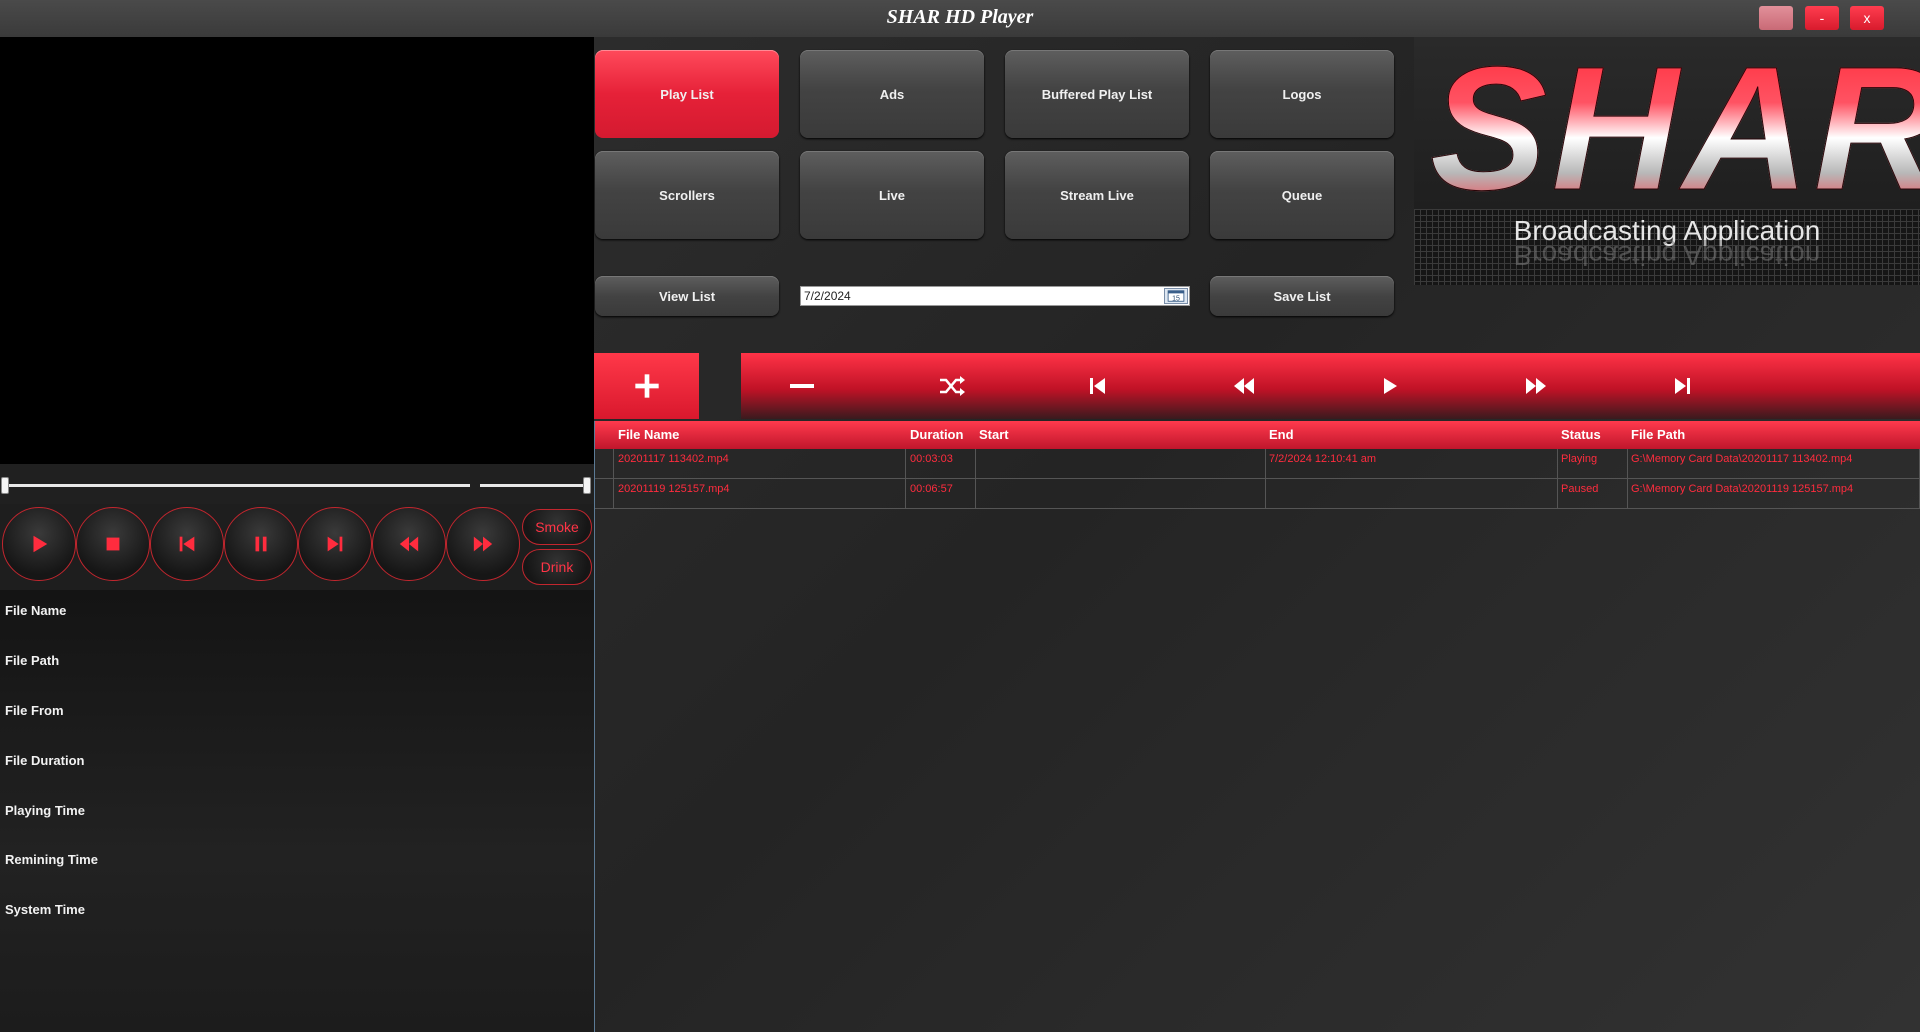 Image resolution: width=1920 pixels, height=1032 pixels. I want to click on date-field: 15, so click(995, 296).